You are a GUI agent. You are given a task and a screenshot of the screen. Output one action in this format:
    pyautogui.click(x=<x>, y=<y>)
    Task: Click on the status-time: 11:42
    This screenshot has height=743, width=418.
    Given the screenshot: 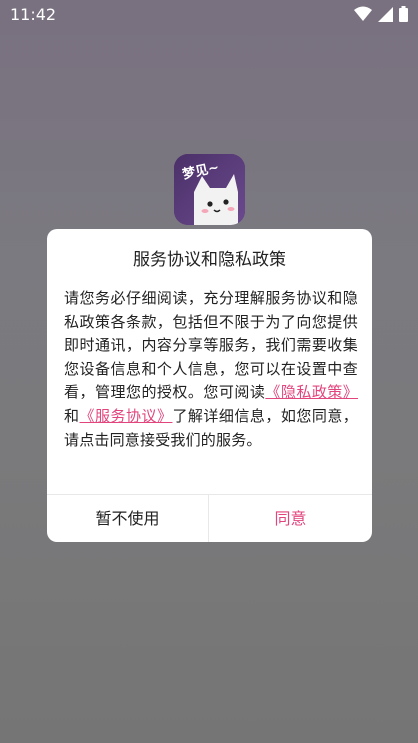 What is the action you would take?
    pyautogui.click(x=33, y=14)
    